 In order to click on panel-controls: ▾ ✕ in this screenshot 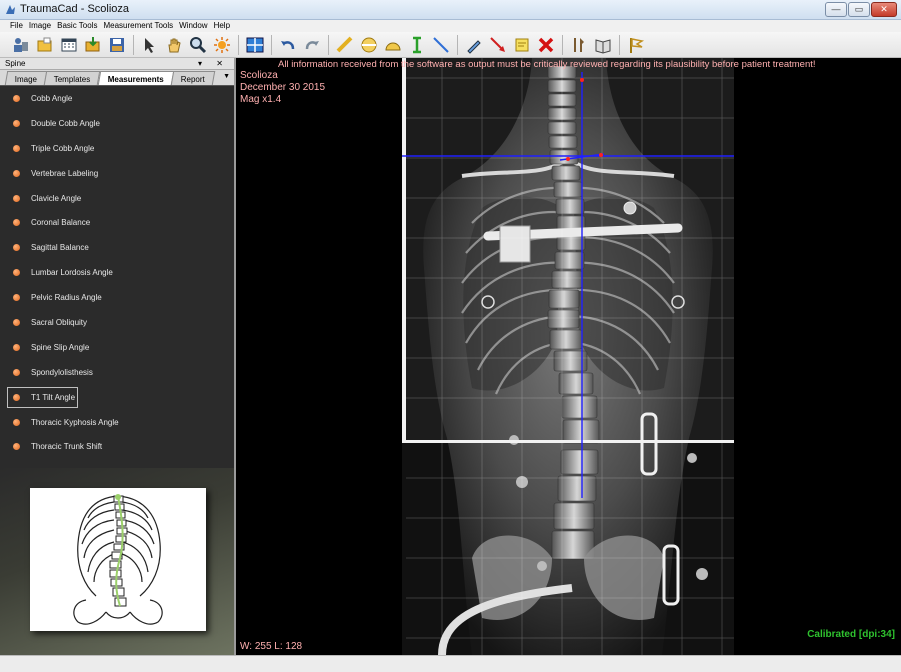, I will do `click(213, 64)`.